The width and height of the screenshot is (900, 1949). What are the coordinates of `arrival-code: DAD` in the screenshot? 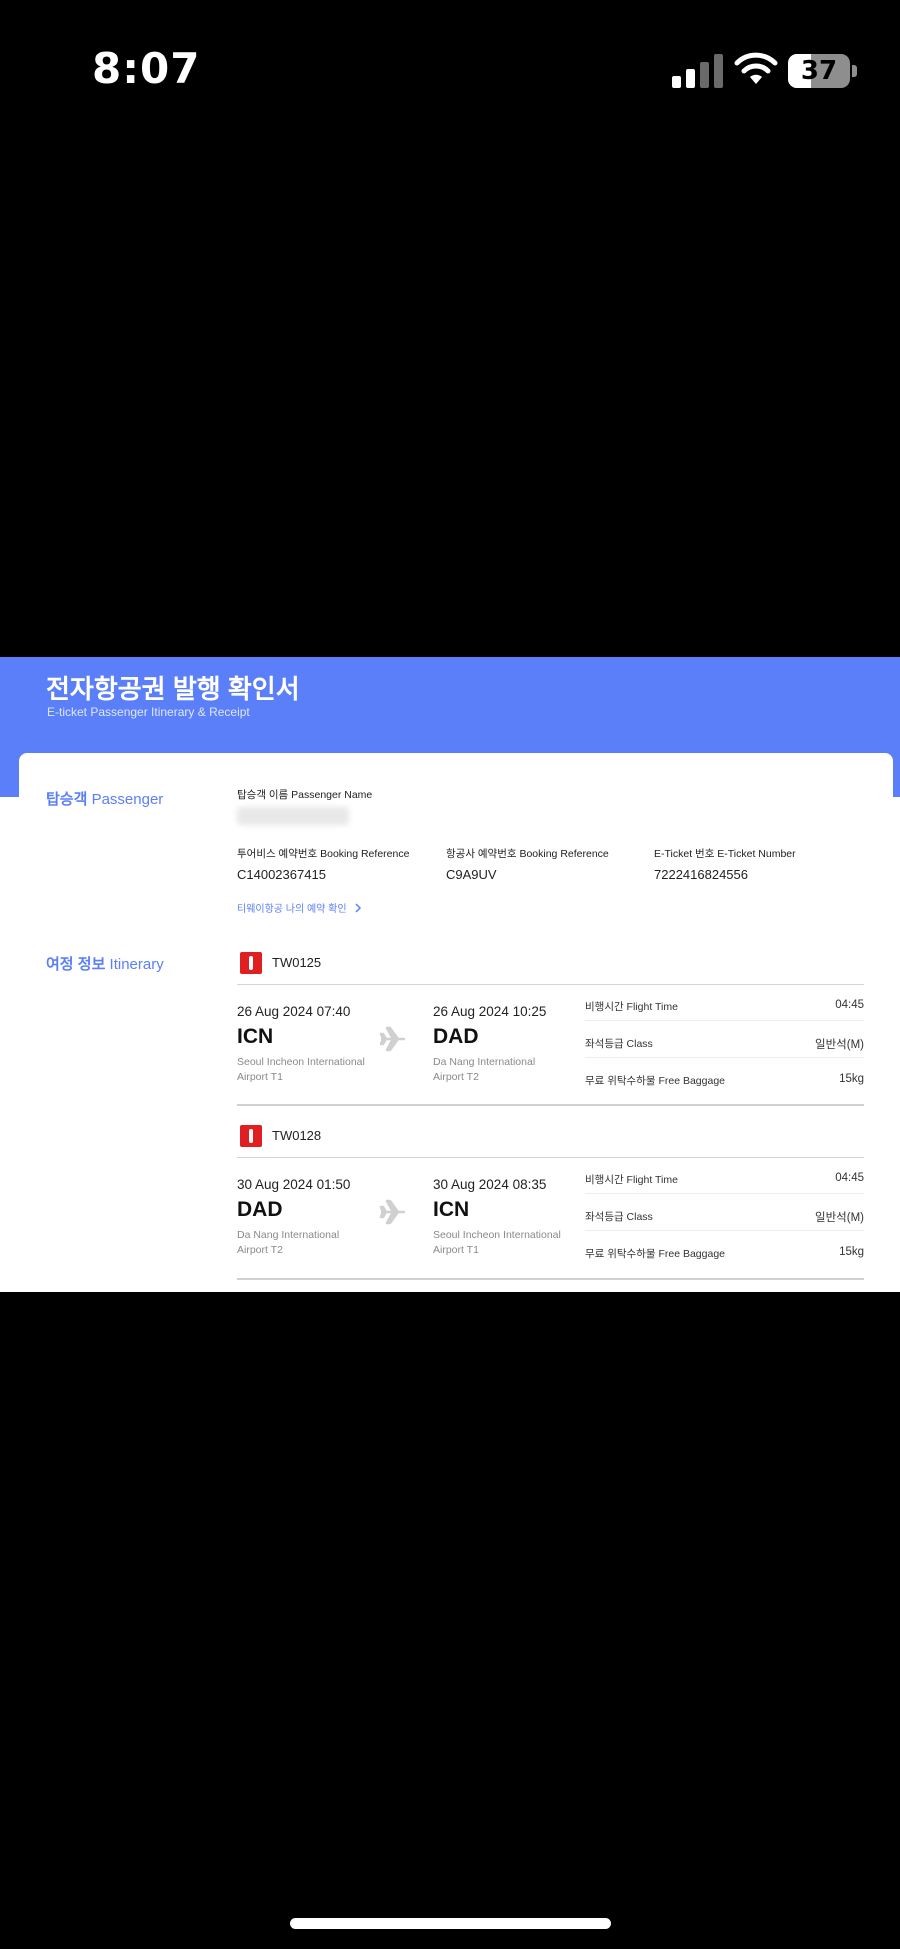 It's located at (456, 1036).